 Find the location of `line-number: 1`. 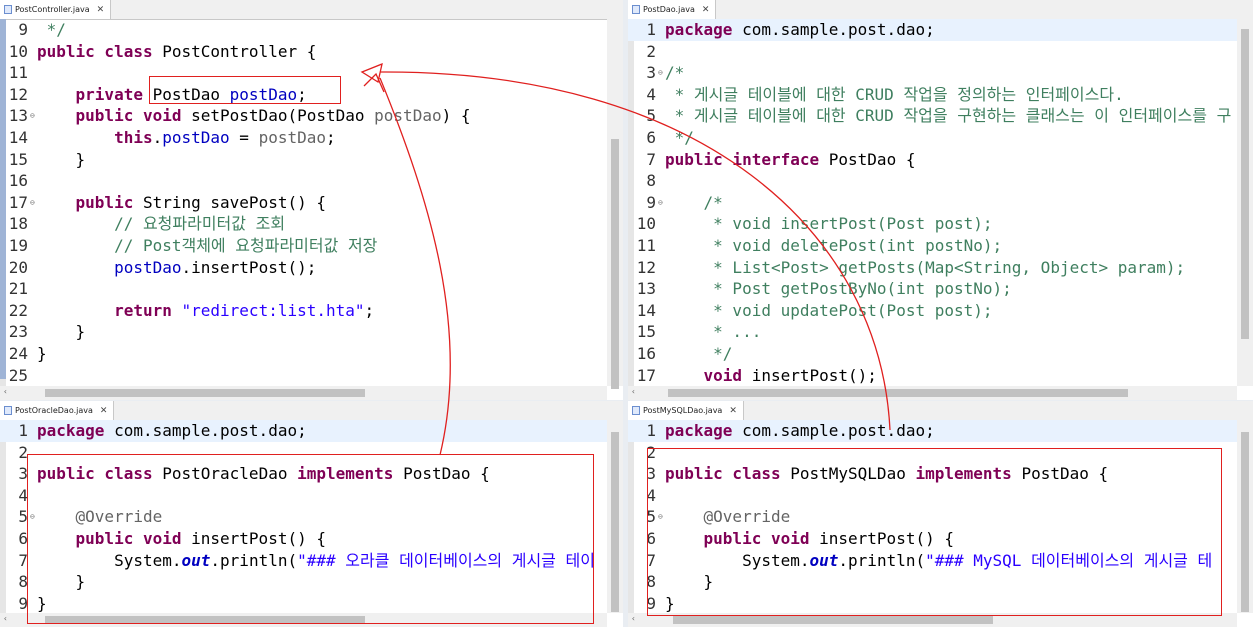

line-number: 1 is located at coordinates (23, 430).